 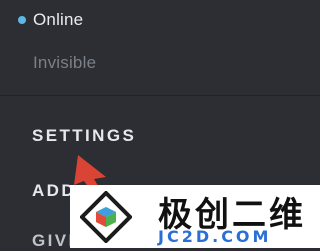 What do you see at coordinates (160, 95) in the screenshot?
I see `menu-divider` at bounding box center [160, 95].